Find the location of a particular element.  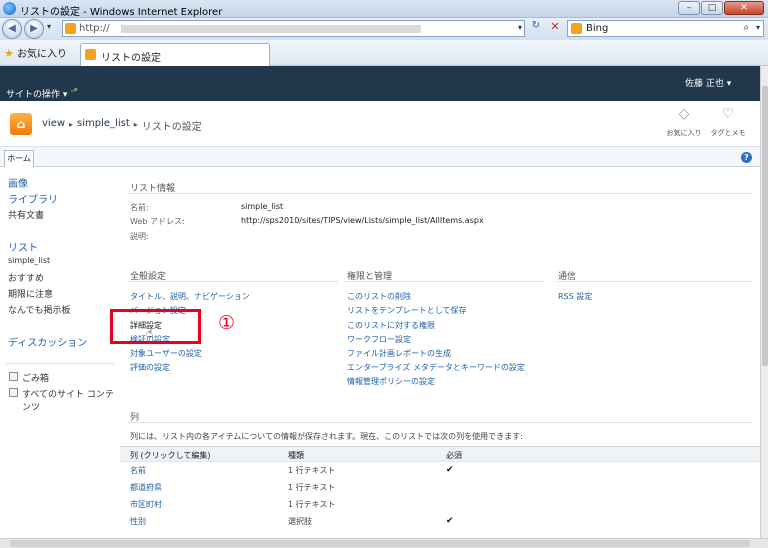

page-title: リストの設定 is located at coordinates (171, 127).